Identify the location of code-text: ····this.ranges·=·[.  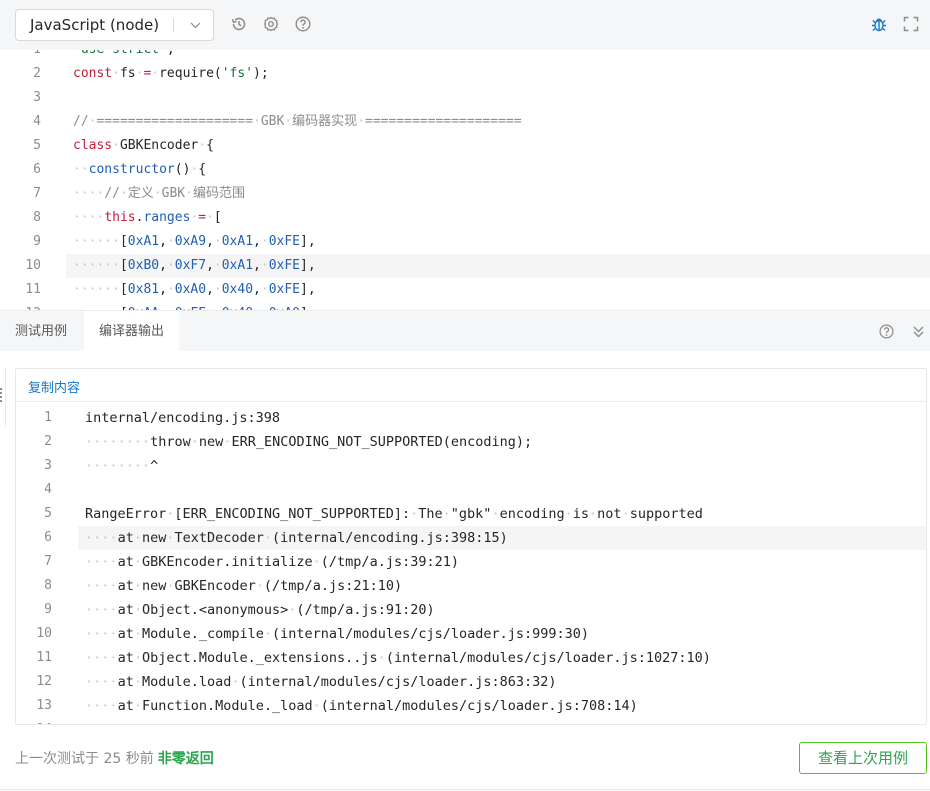
(147, 217).